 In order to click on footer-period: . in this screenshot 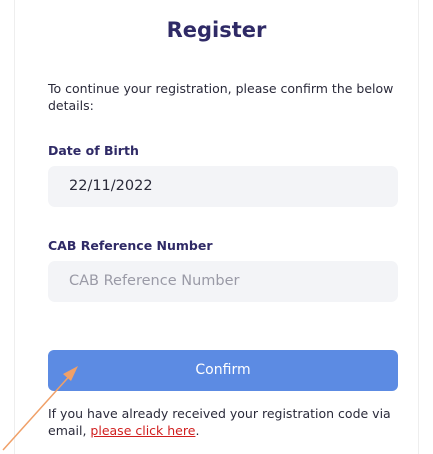, I will do `click(197, 430)`.